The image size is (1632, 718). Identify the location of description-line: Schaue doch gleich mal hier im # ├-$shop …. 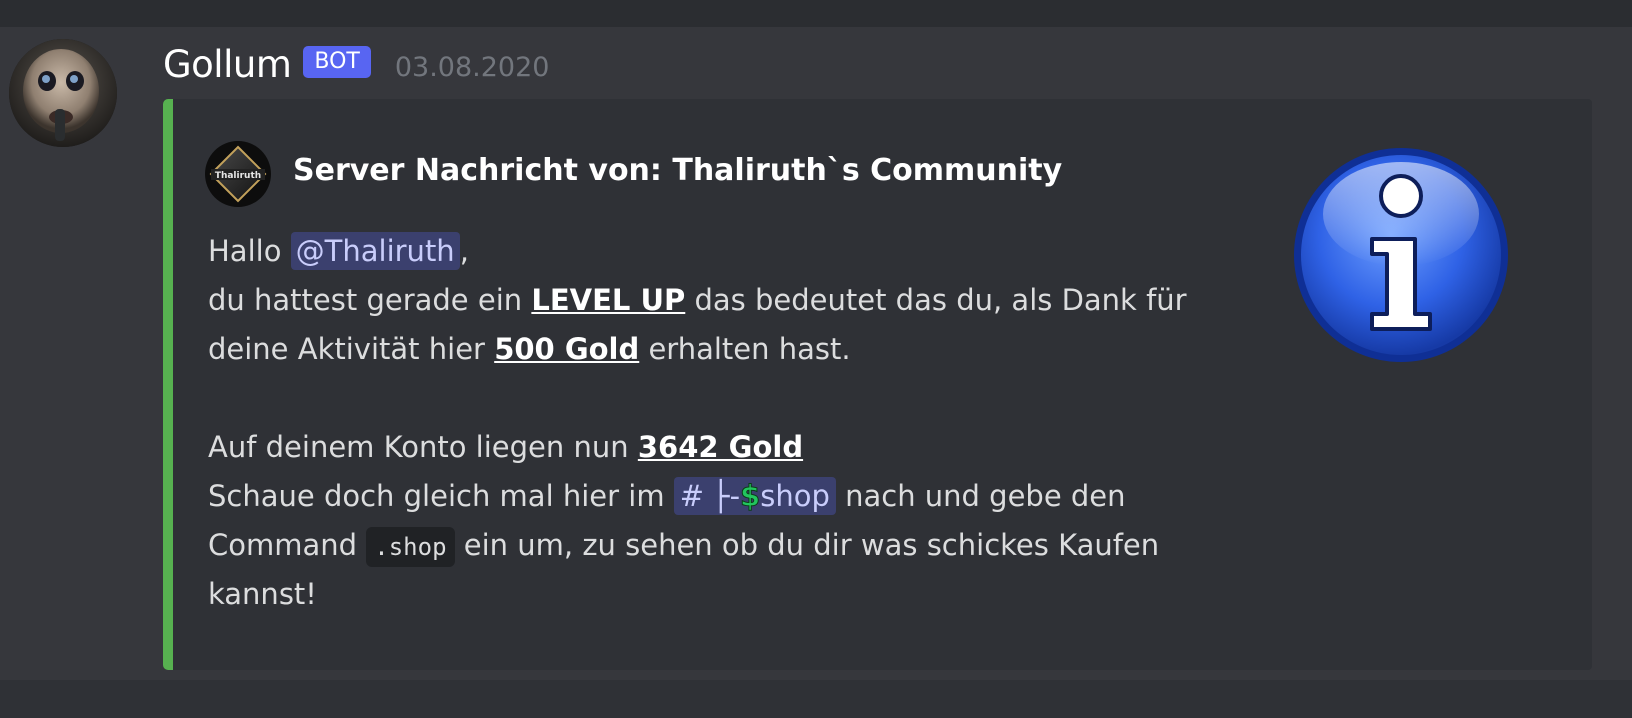
(728, 496).